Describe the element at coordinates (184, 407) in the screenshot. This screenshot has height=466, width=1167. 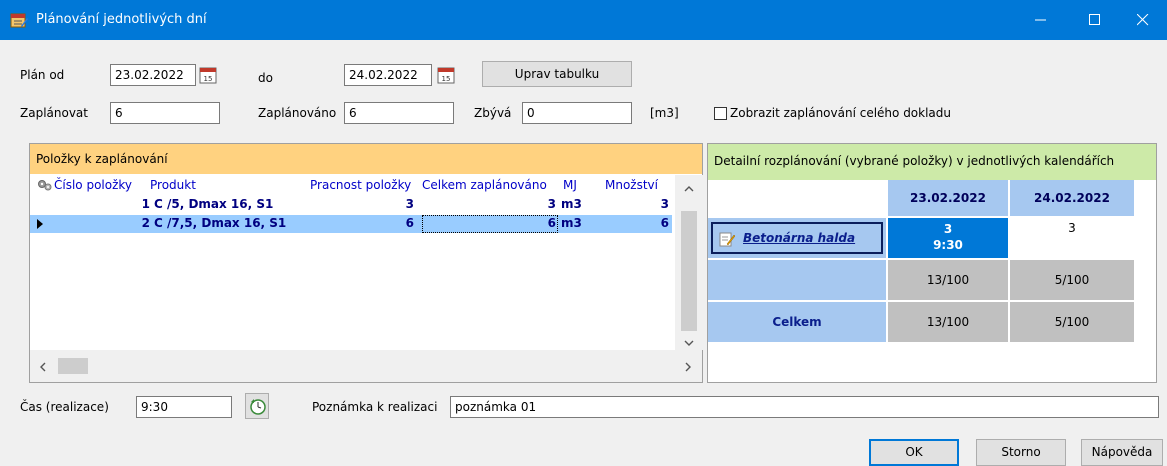
I see `time-field: 9:30` at that location.